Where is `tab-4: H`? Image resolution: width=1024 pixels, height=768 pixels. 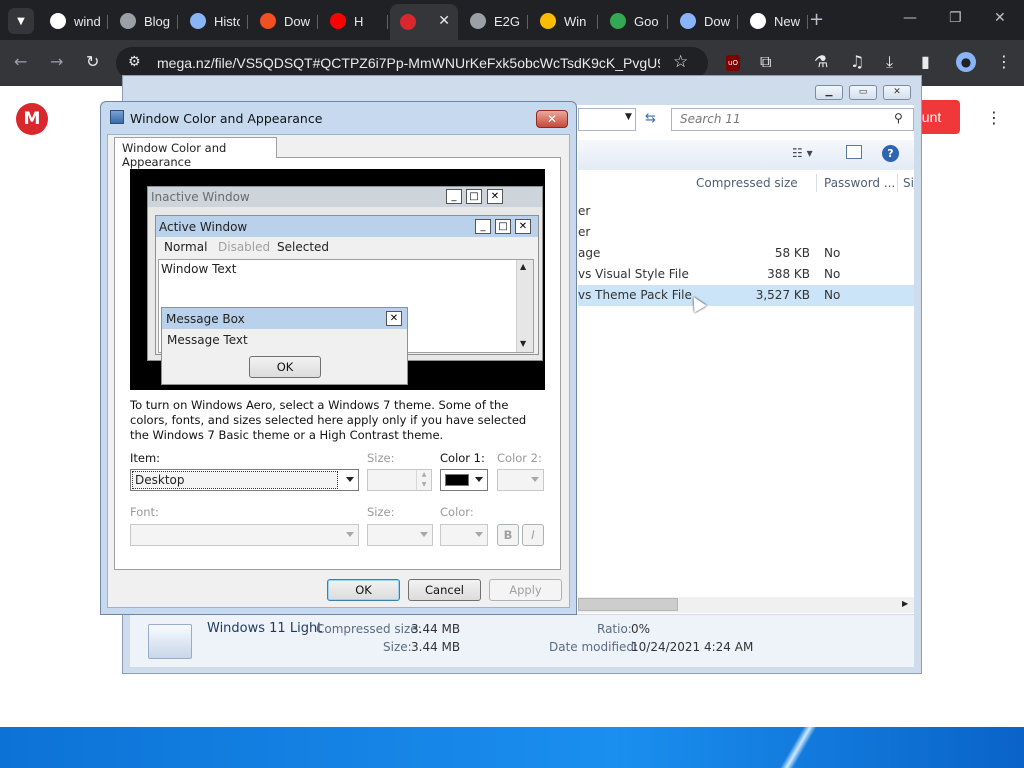 tab-4: H is located at coordinates (354, 21).